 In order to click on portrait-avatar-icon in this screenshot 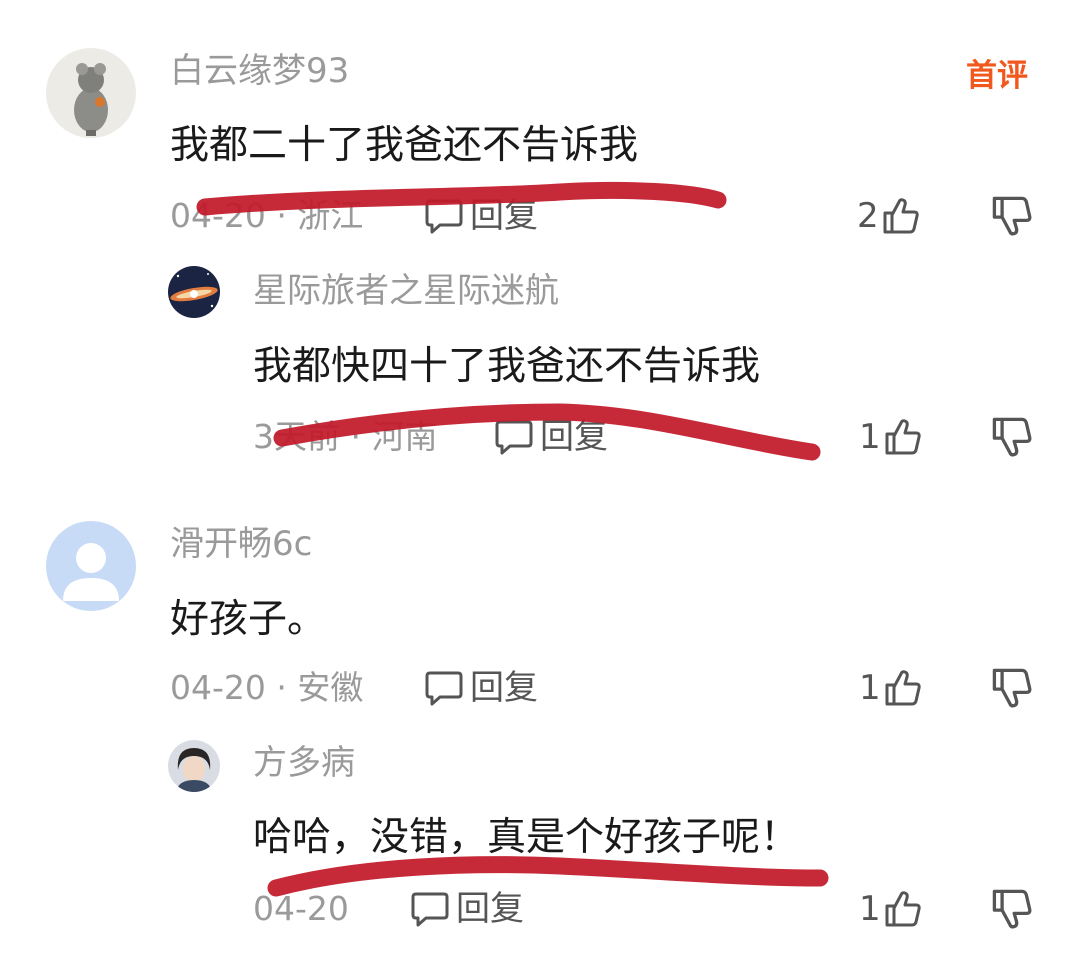, I will do `click(194, 766)`.